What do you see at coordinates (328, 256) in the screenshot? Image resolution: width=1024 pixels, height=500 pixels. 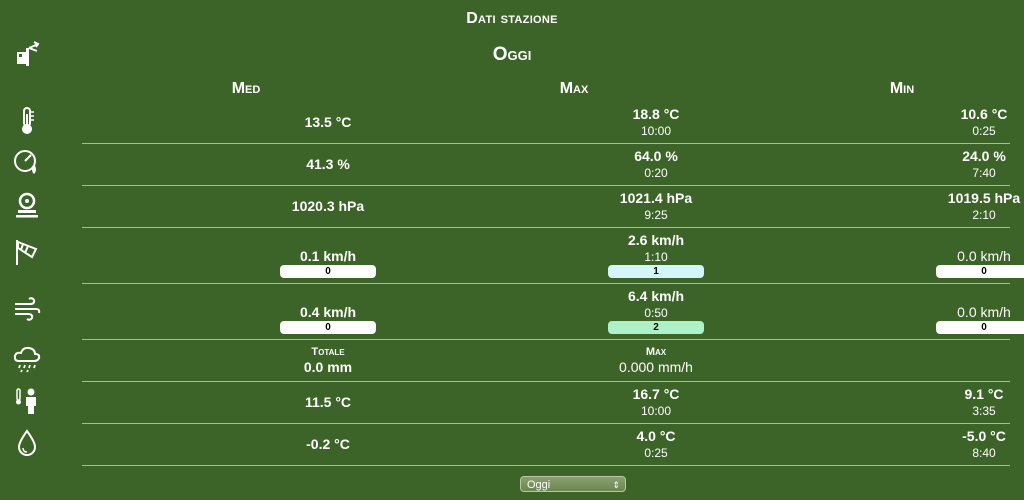 I see `wind-avg: 0.1 km/h` at bounding box center [328, 256].